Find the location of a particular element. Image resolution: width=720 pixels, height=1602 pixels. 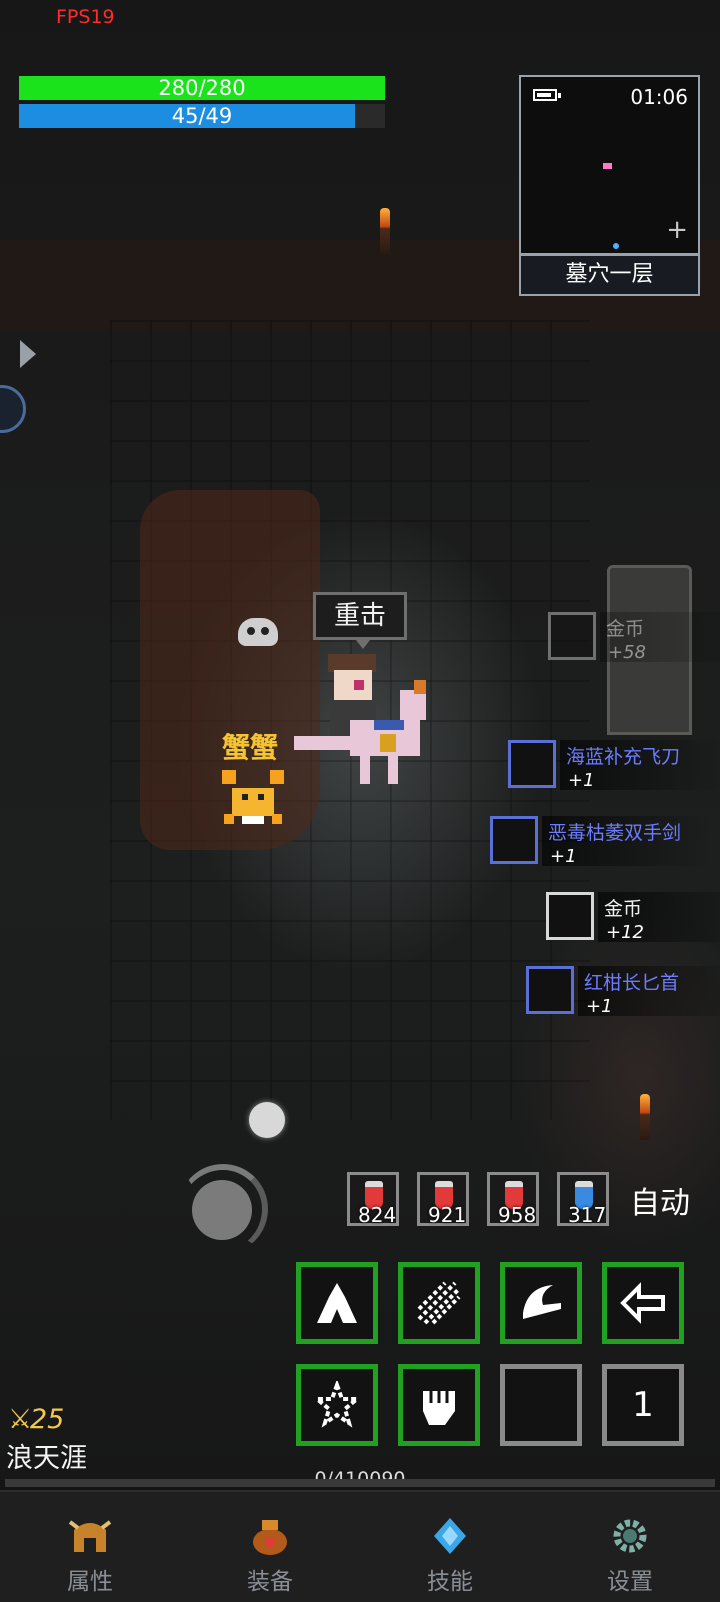

nav-item-settings: 设置 is located at coordinates (630, 1548).